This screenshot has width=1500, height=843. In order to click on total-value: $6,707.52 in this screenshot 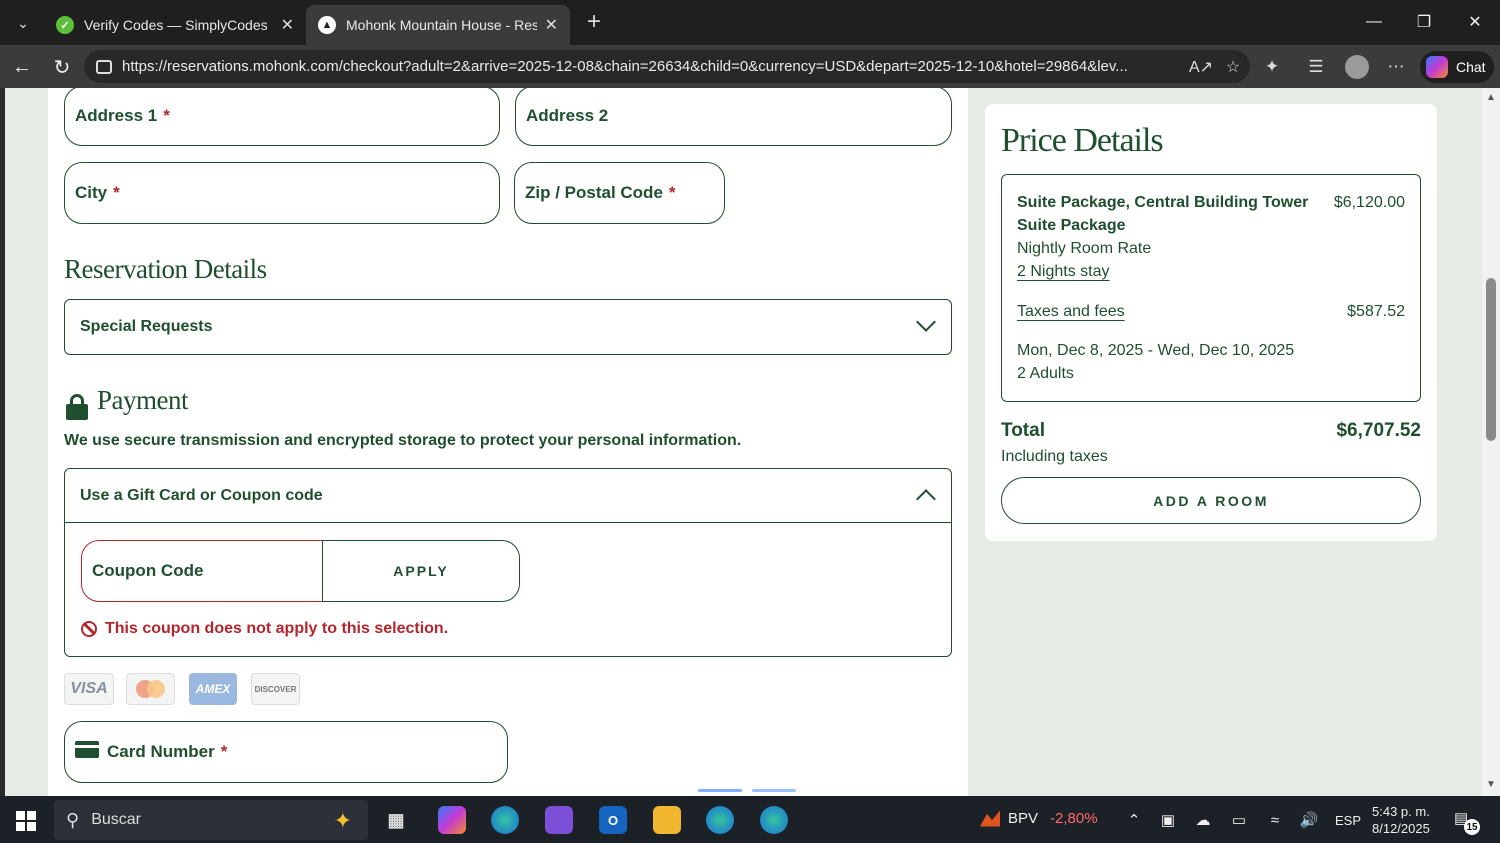, I will do `click(1378, 430)`.